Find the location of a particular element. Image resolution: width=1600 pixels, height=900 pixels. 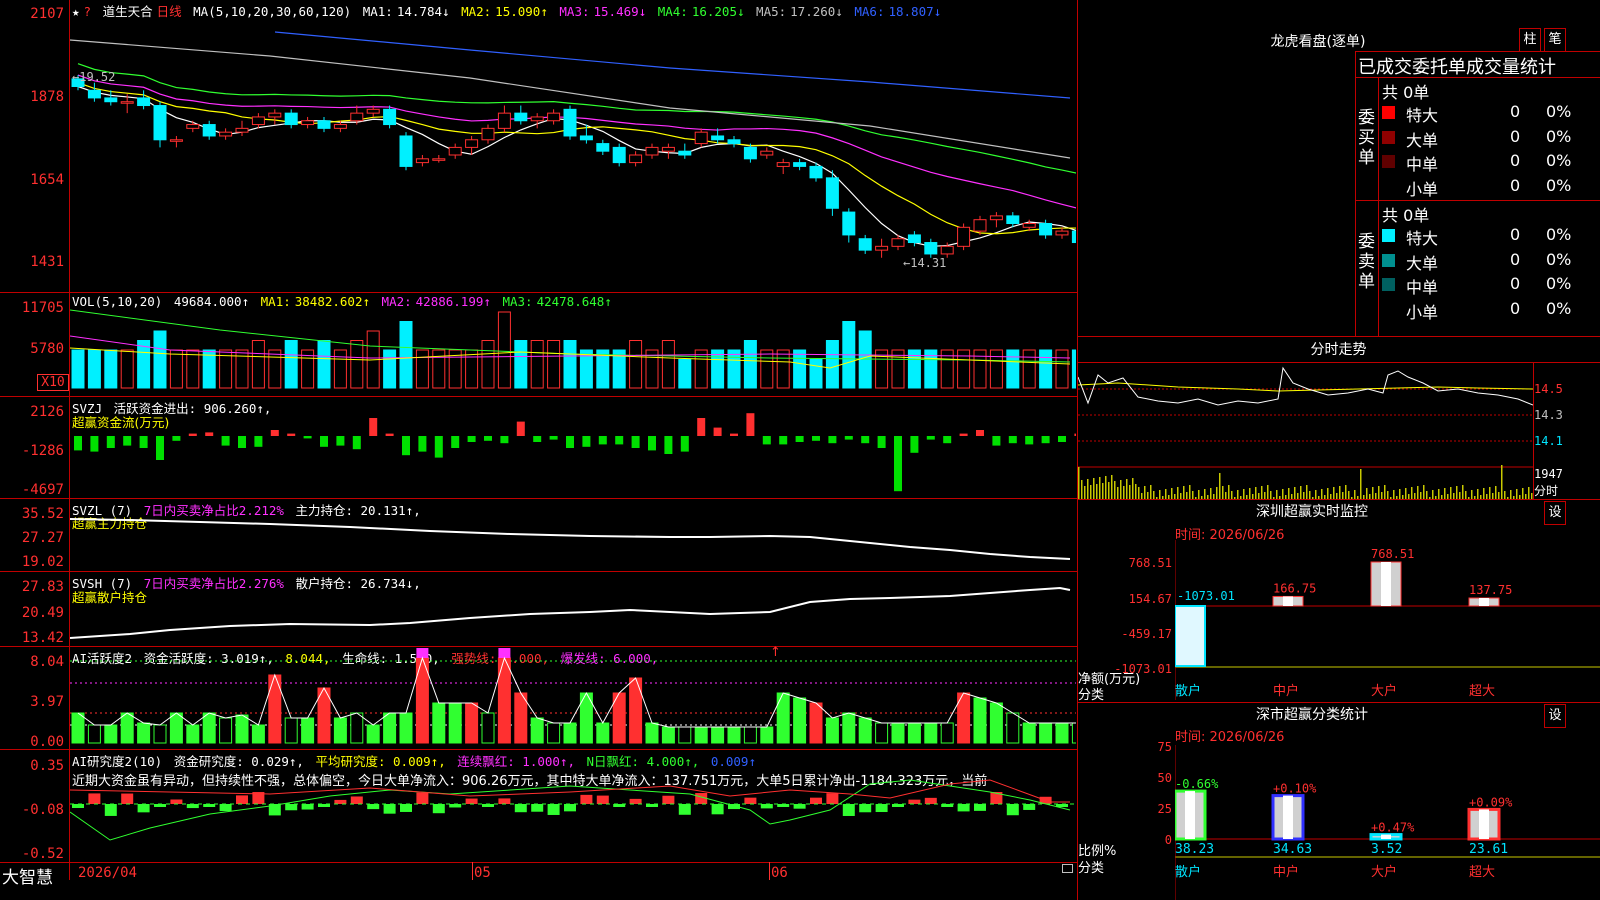

period-label: 日线 is located at coordinates (169, 11).